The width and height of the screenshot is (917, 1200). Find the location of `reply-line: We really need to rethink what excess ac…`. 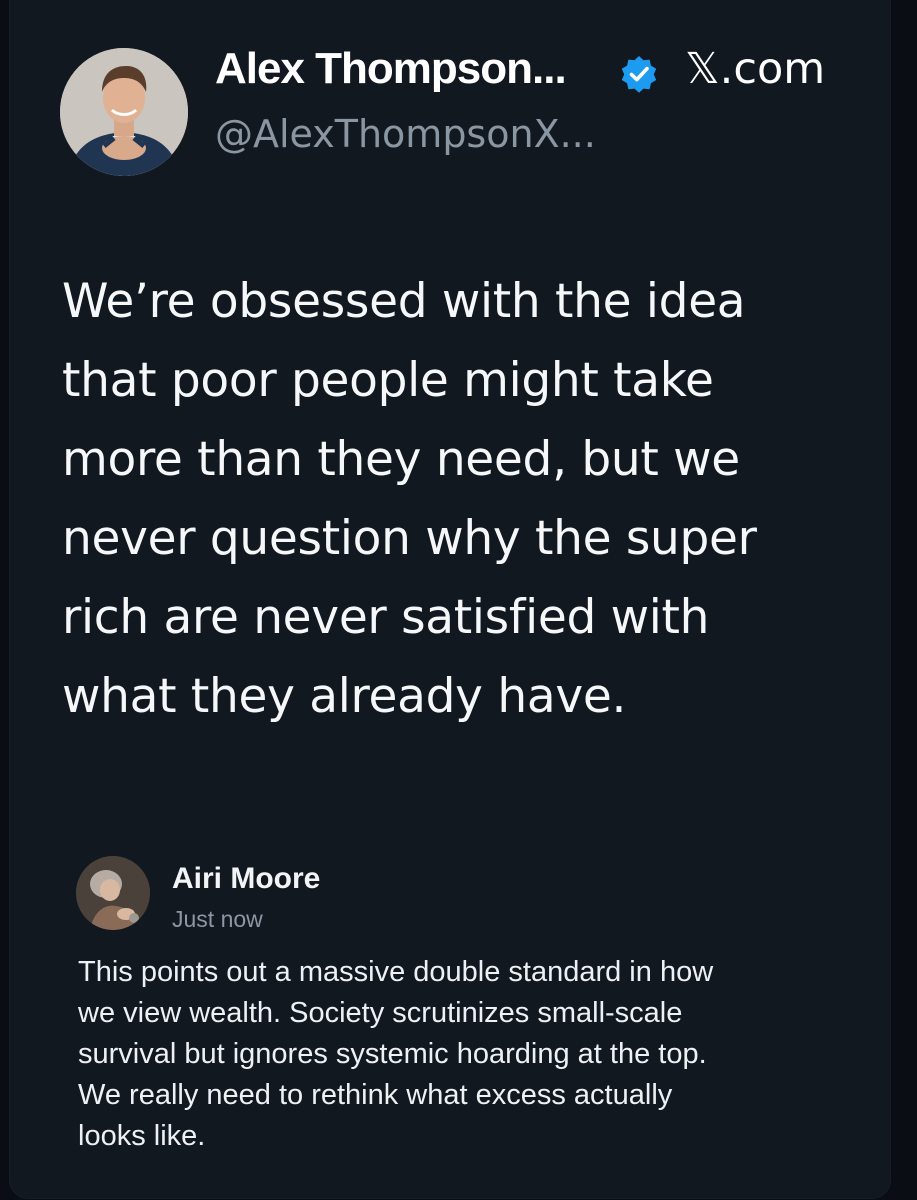

reply-line: We really need to rethink what excess ac… is located at coordinates (375, 1095).